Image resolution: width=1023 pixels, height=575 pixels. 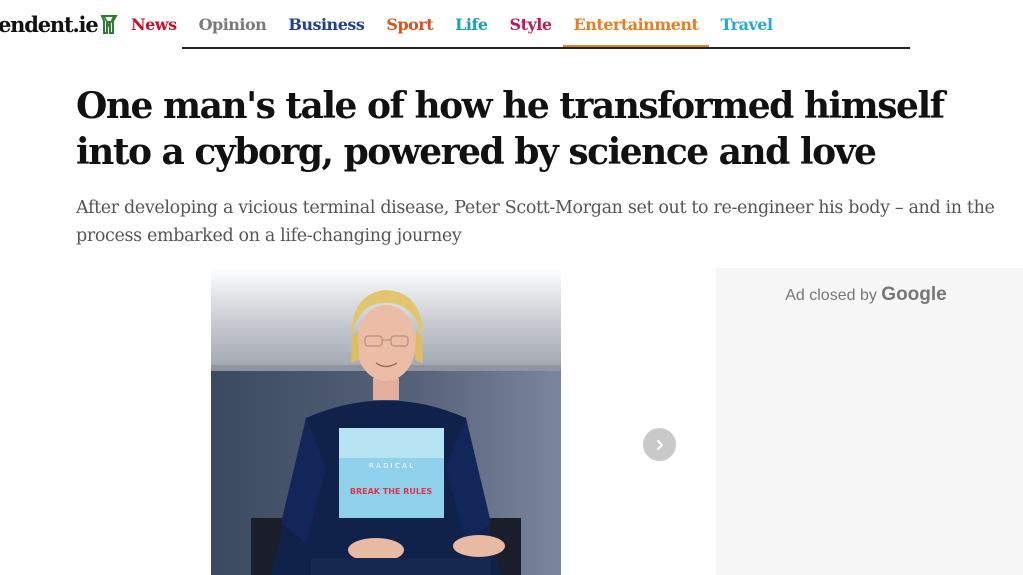 I want to click on nav-item-travel: Travel, so click(x=746, y=24).